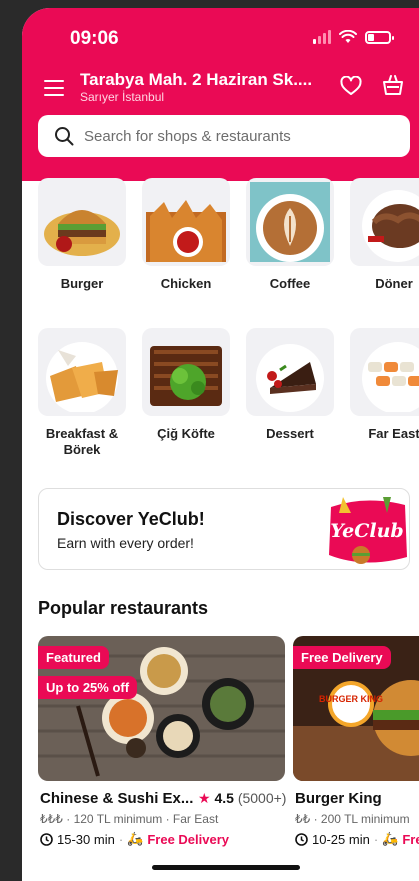 This screenshot has width=419, height=881. I want to click on status-time: 09:06, so click(94, 38).